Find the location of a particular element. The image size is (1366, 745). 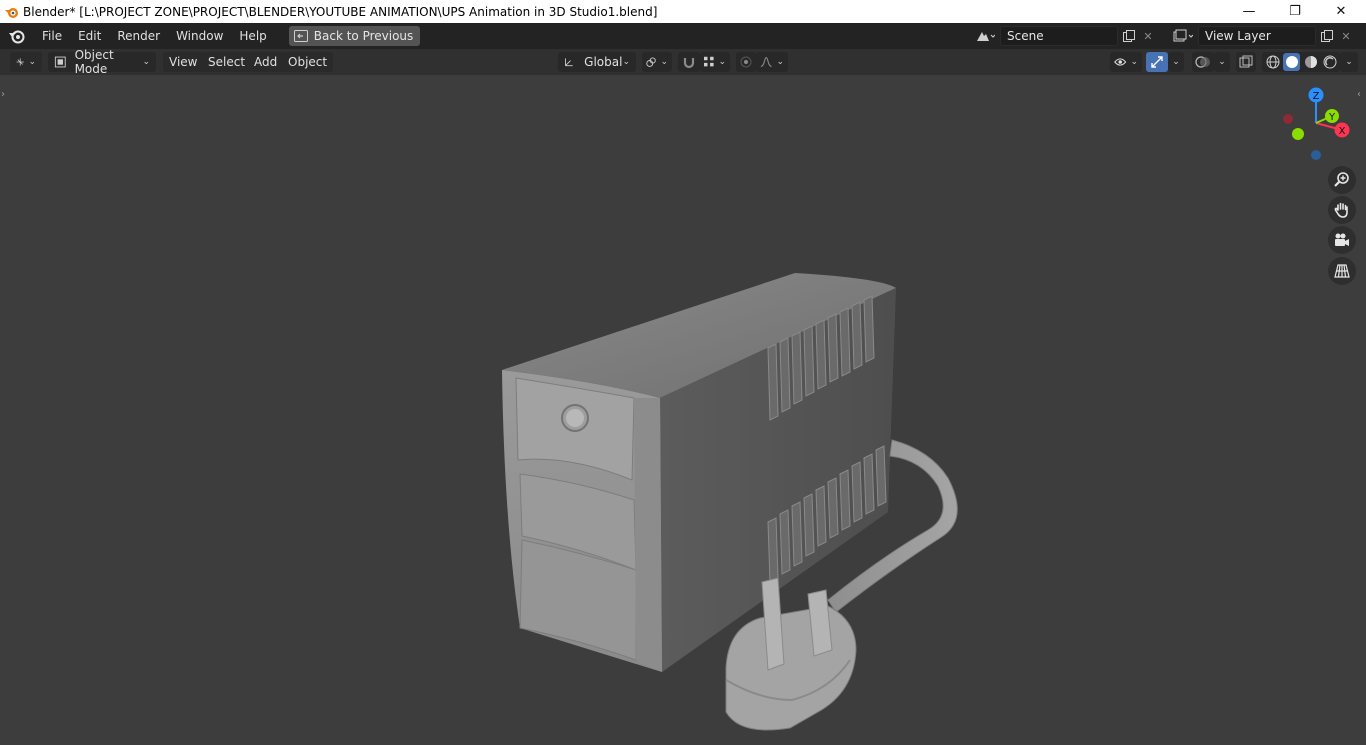

viewport-editor-icon is located at coordinates (20, 62).